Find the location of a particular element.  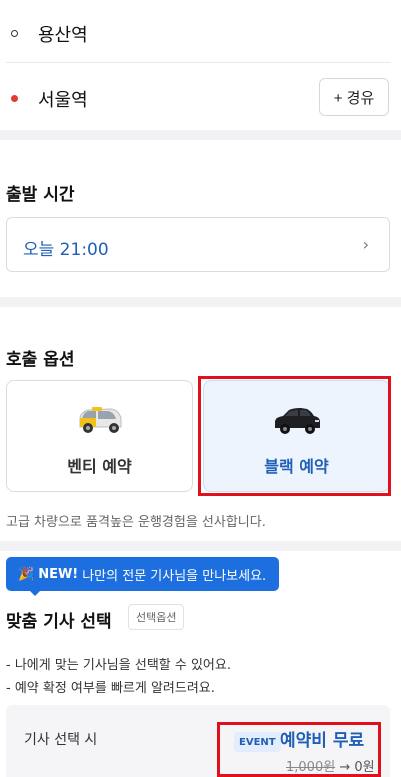

driver-select-price-box: 기사 선택 시 EVENT 예약비 무료 1,000원 → 0원 is located at coordinates (198, 741).